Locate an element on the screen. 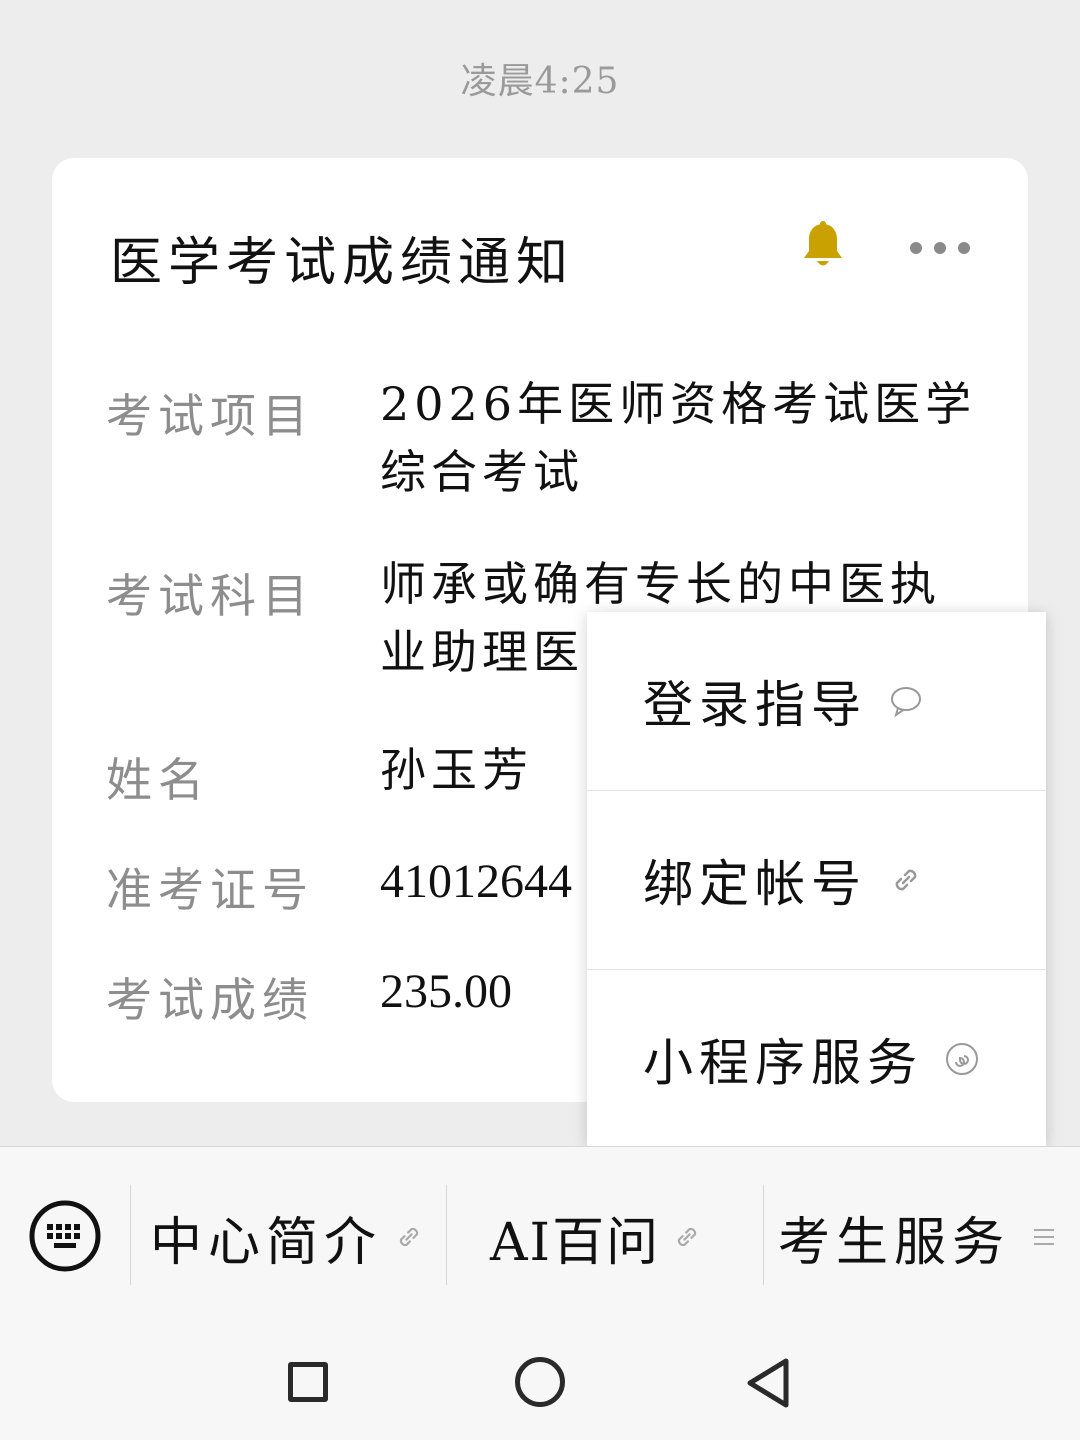 The width and height of the screenshot is (1080, 1440). home-icon is located at coordinates (540, 1382).